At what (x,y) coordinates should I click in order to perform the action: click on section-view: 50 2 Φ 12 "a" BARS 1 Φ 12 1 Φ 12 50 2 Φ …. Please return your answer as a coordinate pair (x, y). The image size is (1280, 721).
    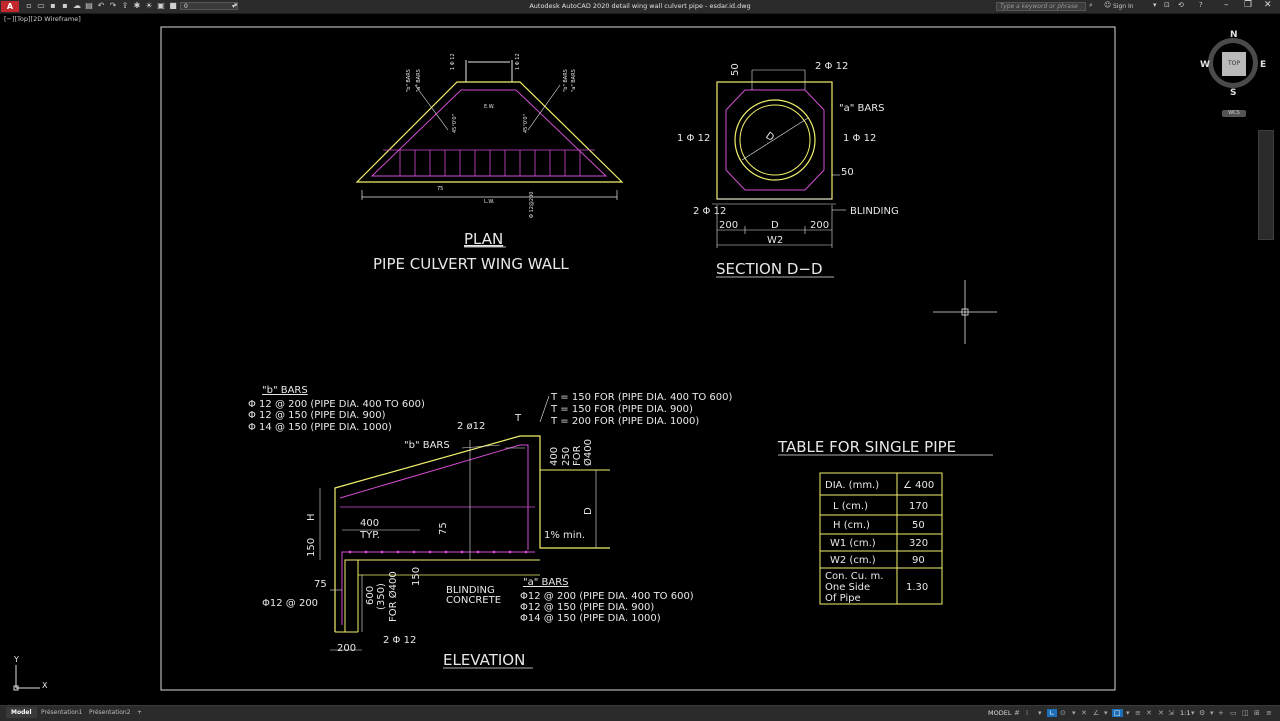
    Looking at the image, I should click on (788, 169).